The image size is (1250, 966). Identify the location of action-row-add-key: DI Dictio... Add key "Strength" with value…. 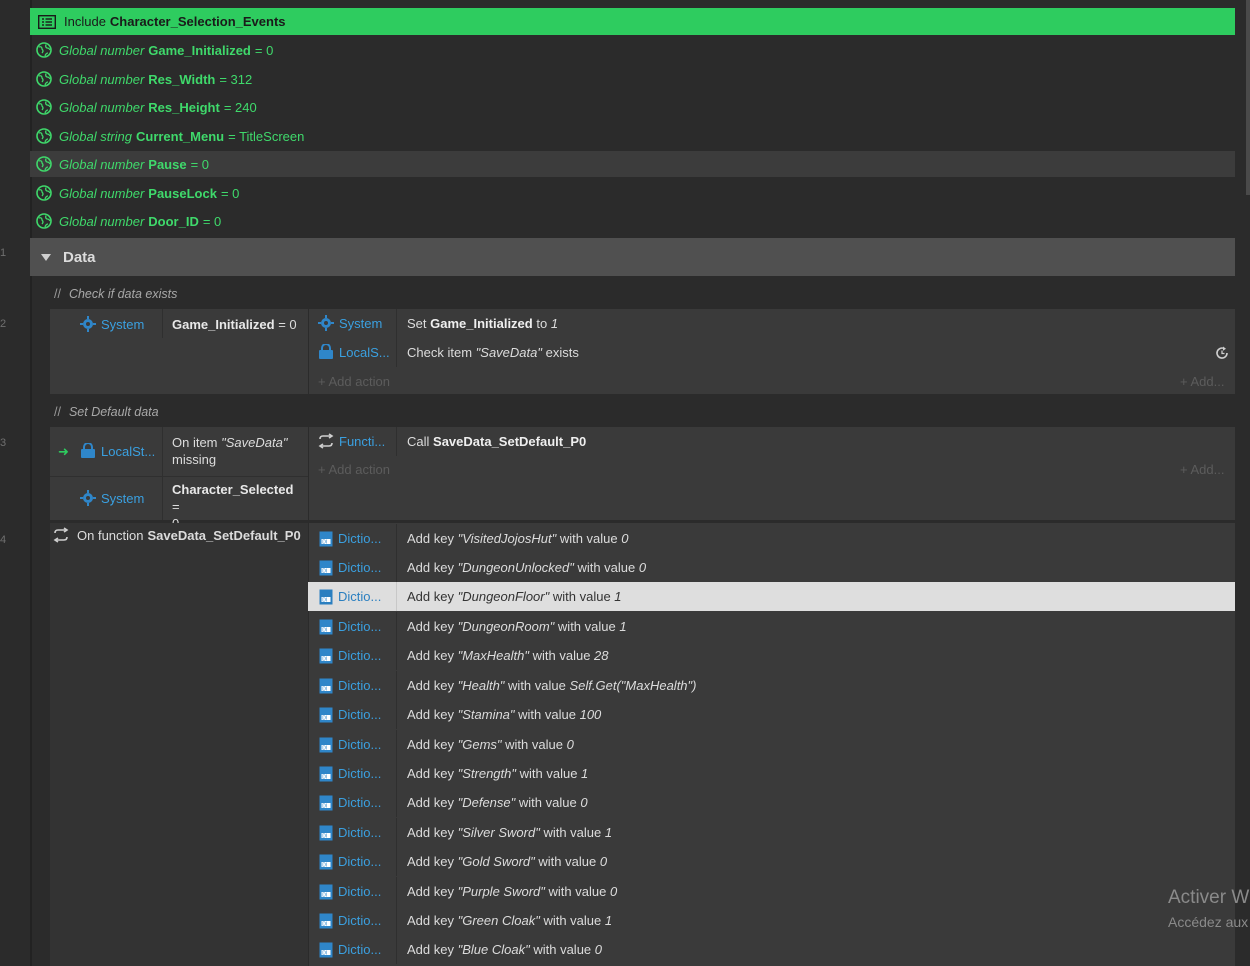
(771, 773).